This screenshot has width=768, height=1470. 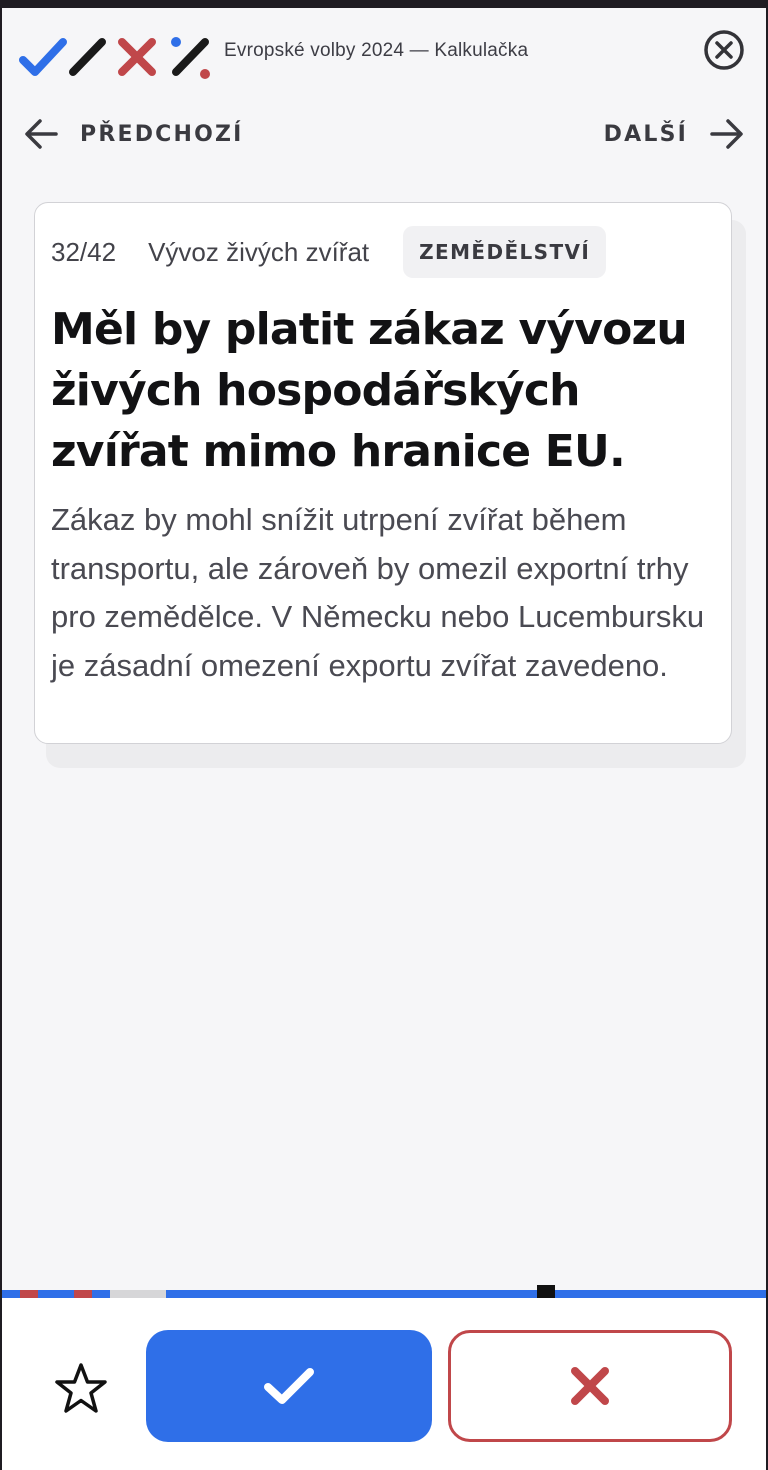 What do you see at coordinates (384, 1294) in the screenshot?
I see `progress-bar` at bounding box center [384, 1294].